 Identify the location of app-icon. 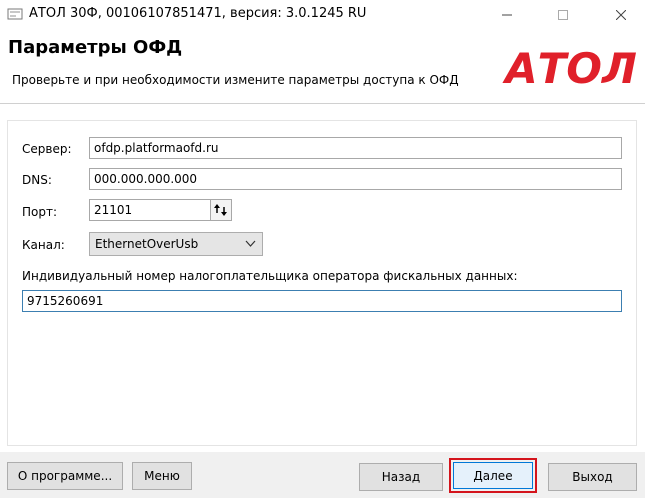
(15, 14).